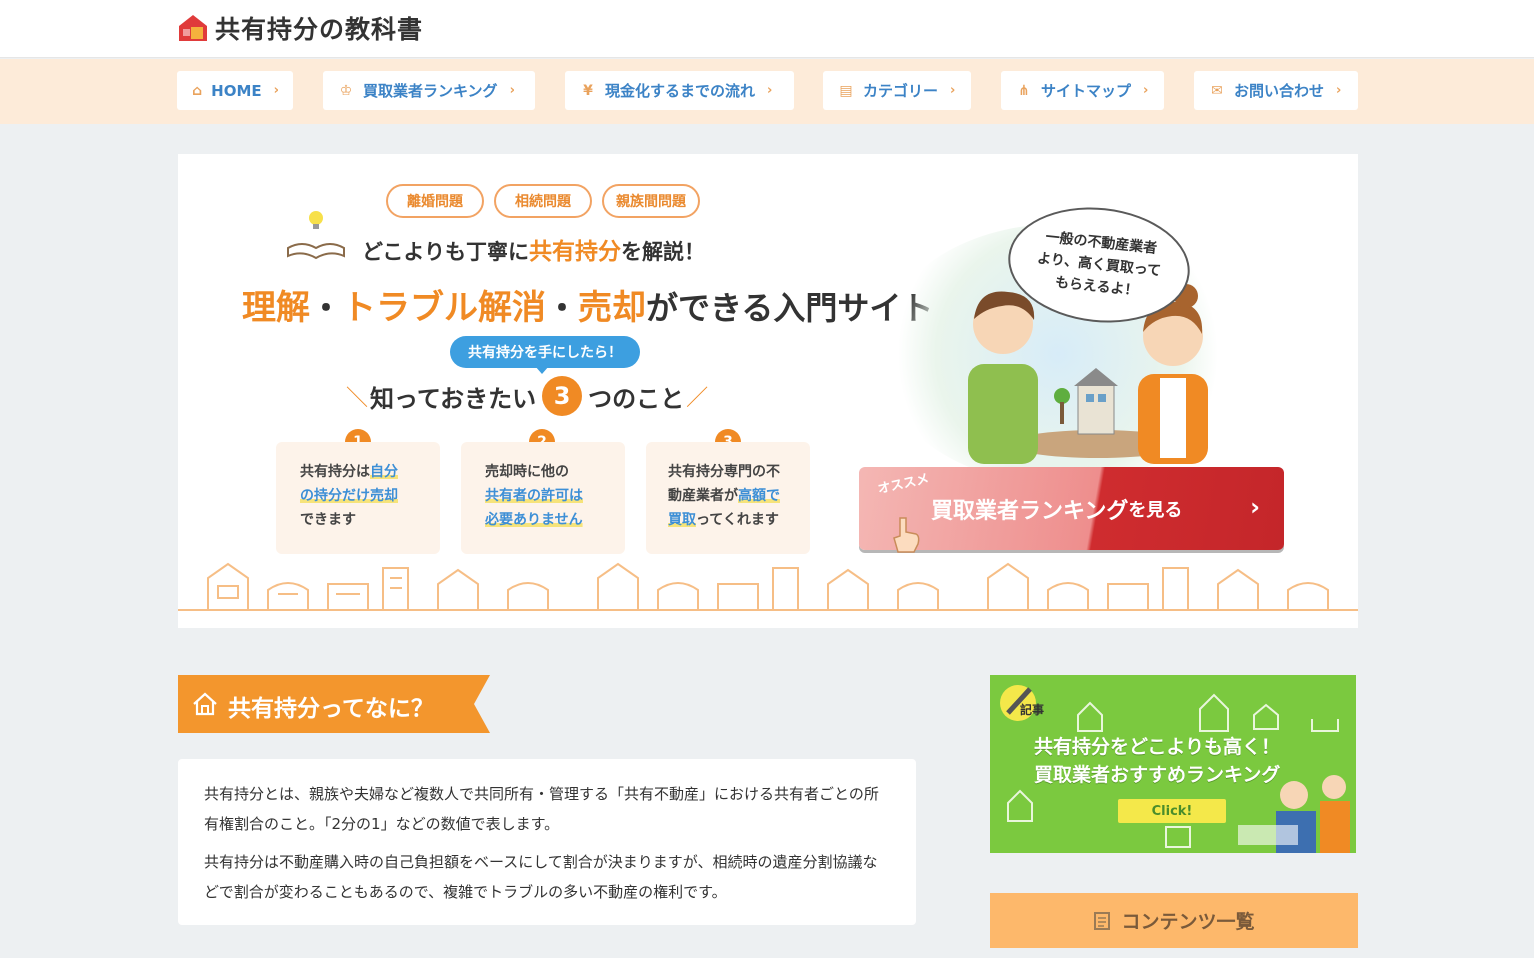  I want to click on tag-family: 親族間問題, so click(651, 201).